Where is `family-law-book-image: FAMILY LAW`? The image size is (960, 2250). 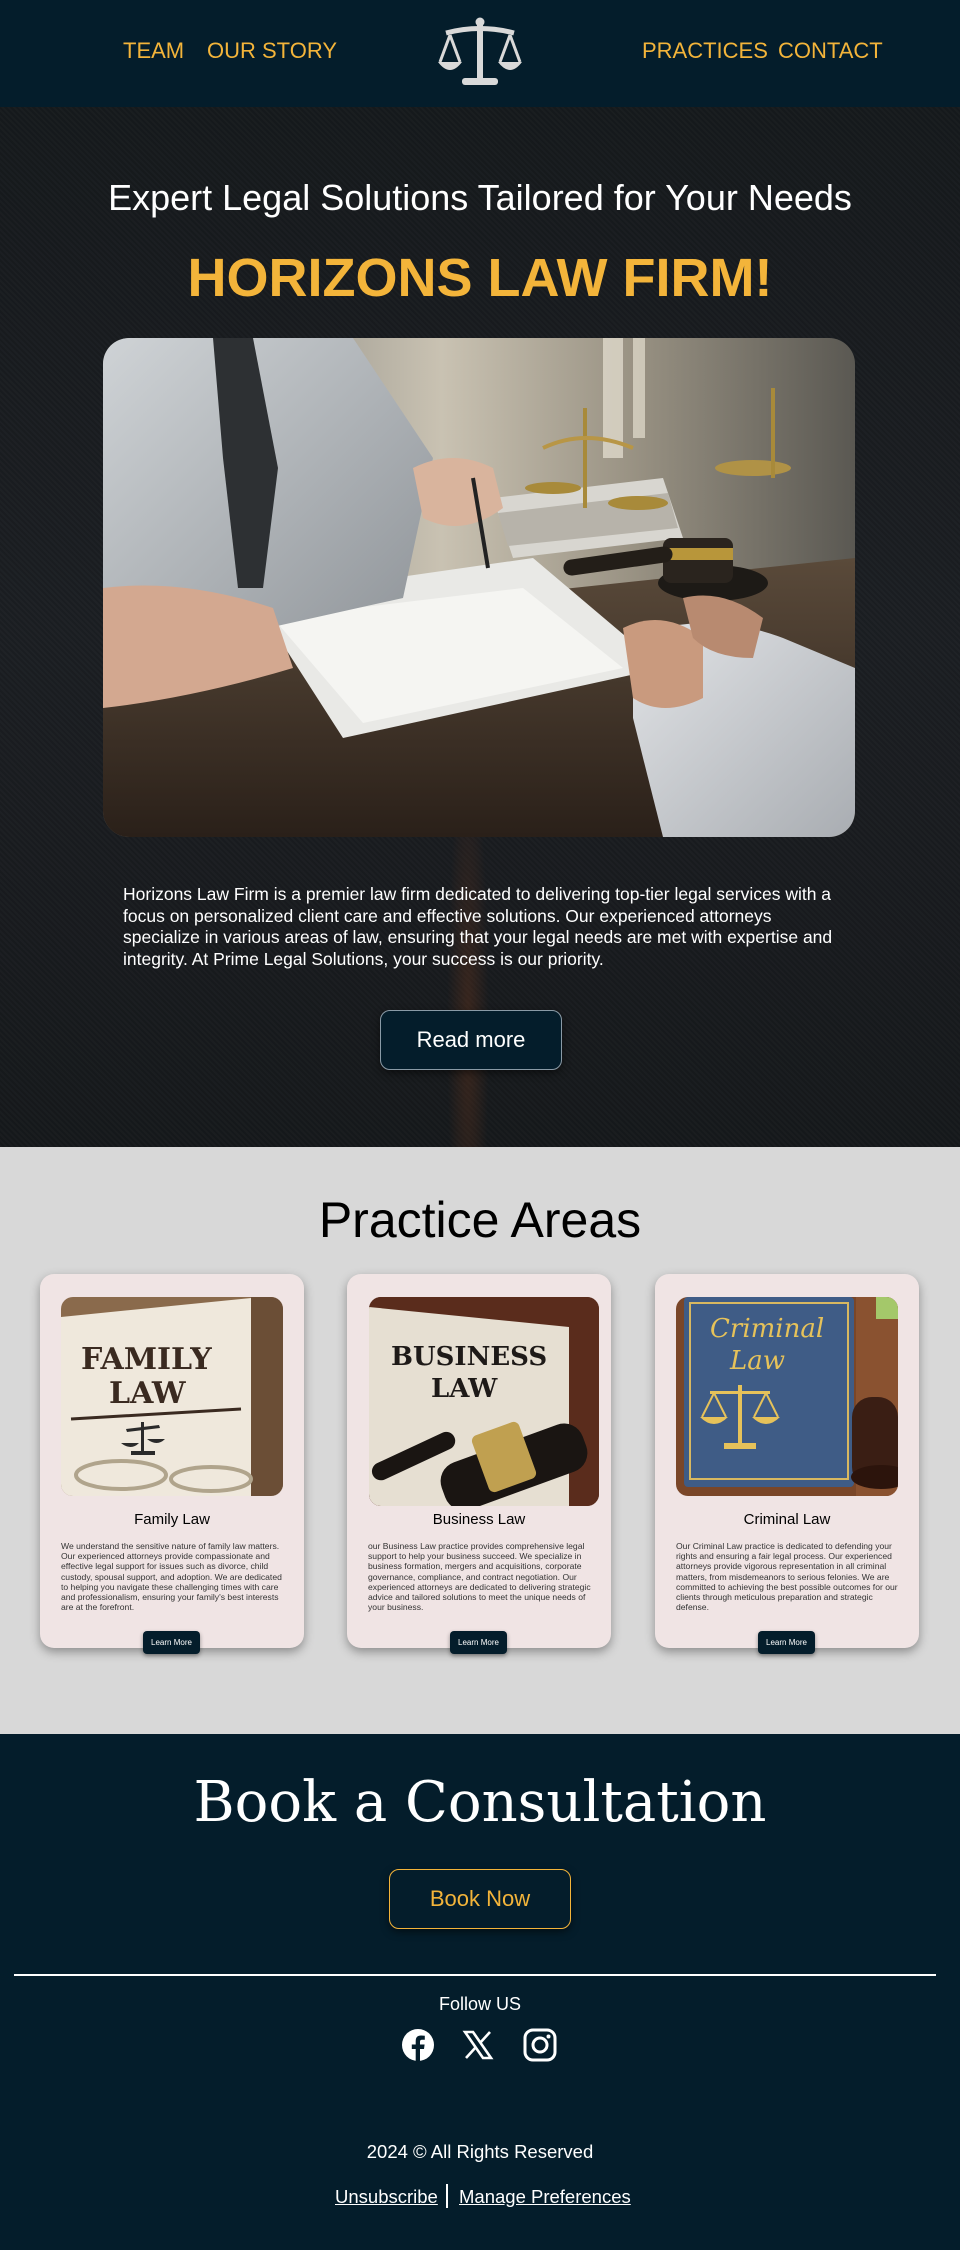
family-law-book-image: FAMILY LAW is located at coordinates (172, 1396).